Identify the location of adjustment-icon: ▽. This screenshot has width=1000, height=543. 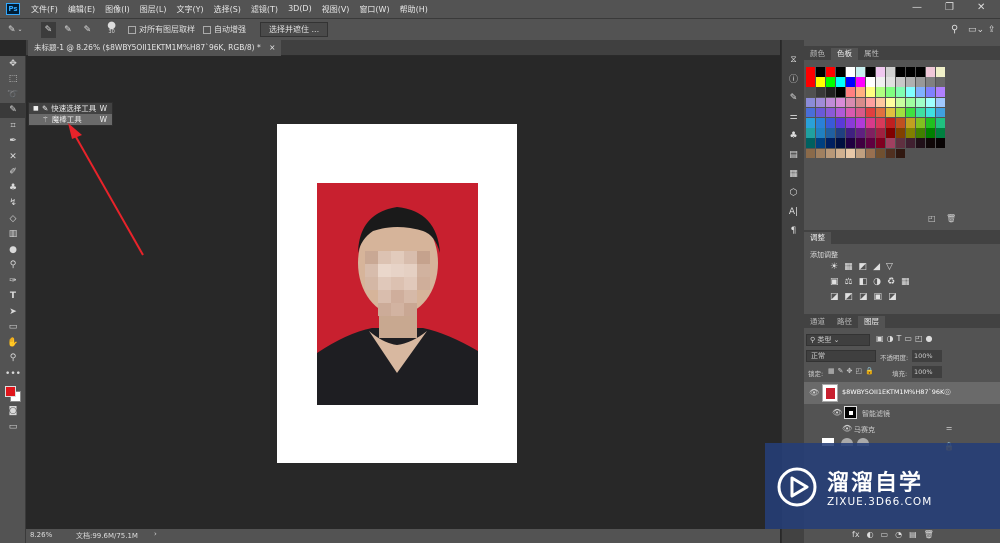
(889, 269).